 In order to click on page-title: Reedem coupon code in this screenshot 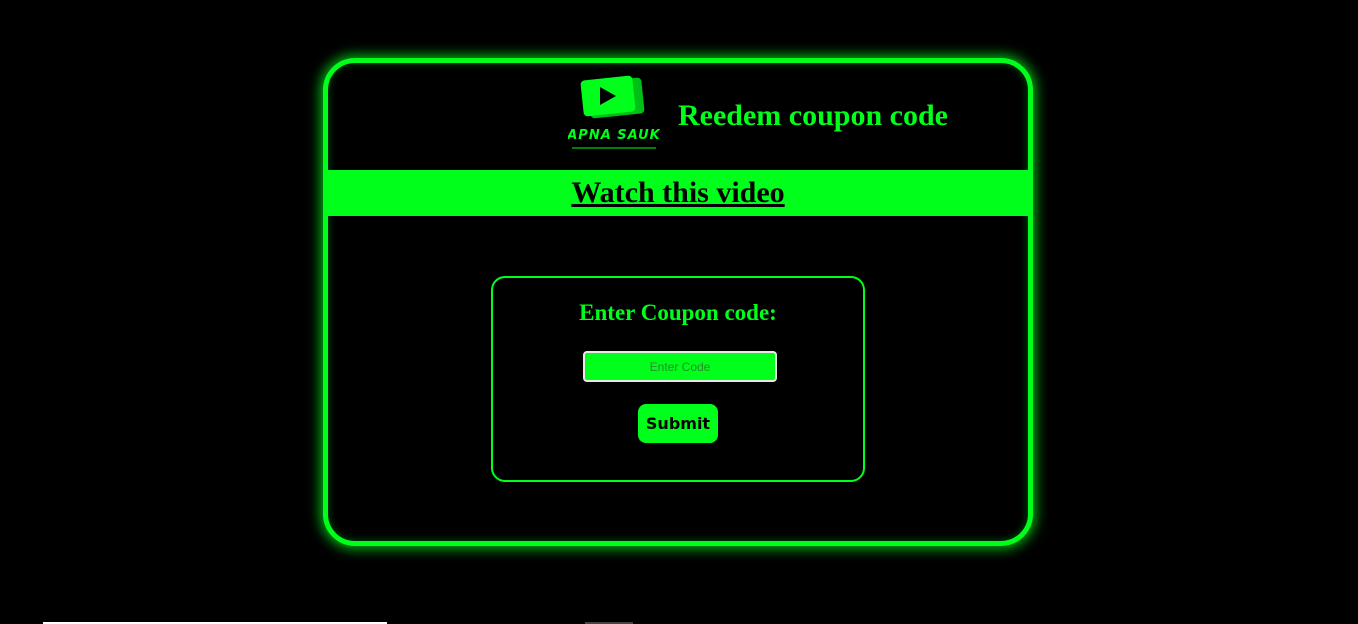, I will do `click(813, 115)`.